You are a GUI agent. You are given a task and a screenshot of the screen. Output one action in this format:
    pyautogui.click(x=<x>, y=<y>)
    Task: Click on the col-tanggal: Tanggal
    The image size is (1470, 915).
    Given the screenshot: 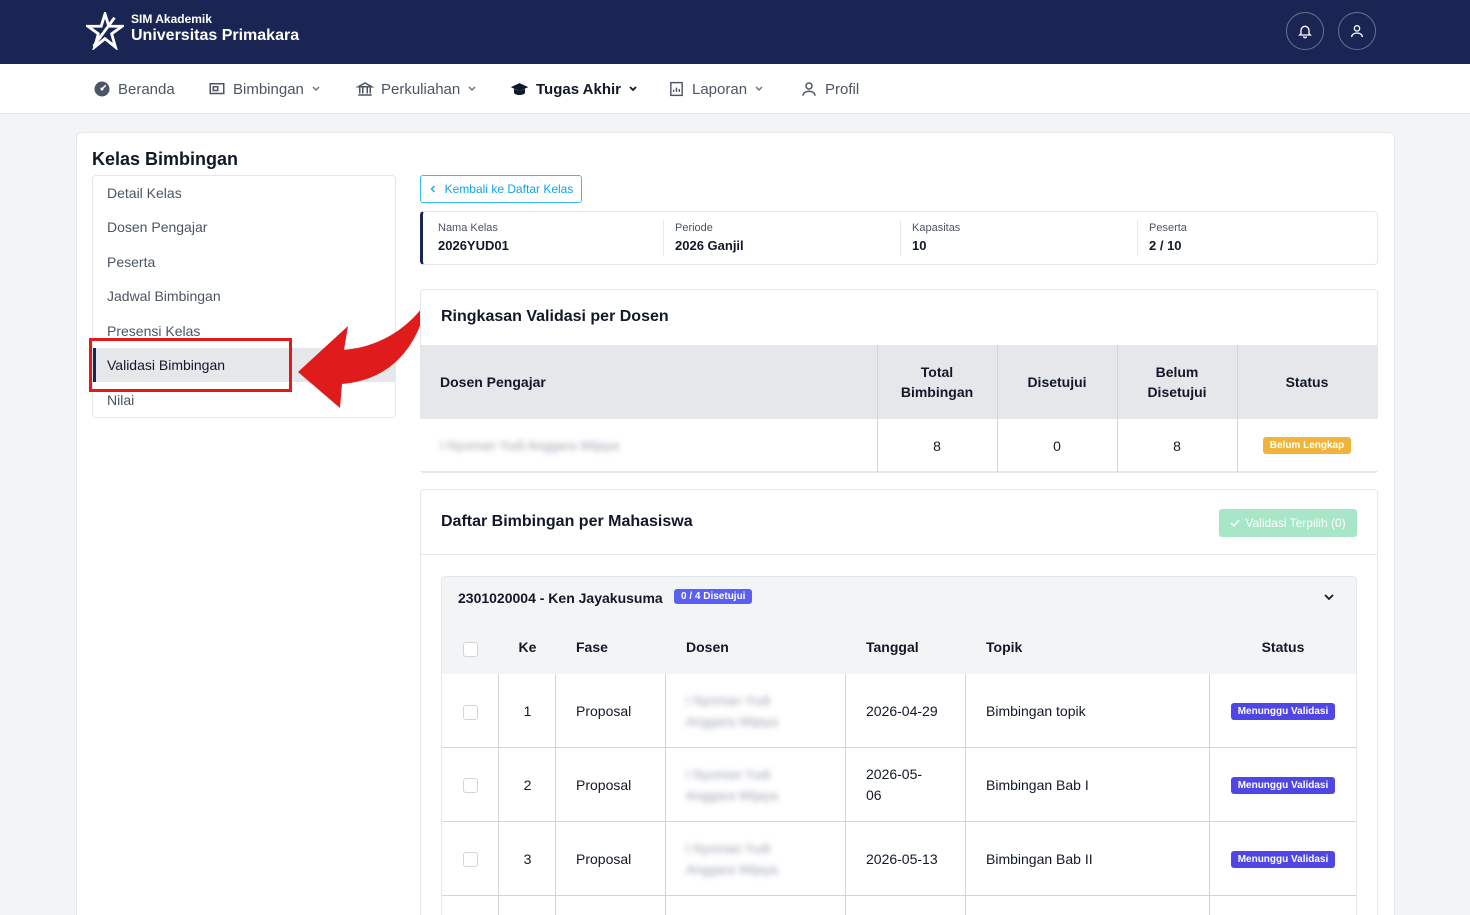 What is the action you would take?
    pyautogui.click(x=892, y=647)
    